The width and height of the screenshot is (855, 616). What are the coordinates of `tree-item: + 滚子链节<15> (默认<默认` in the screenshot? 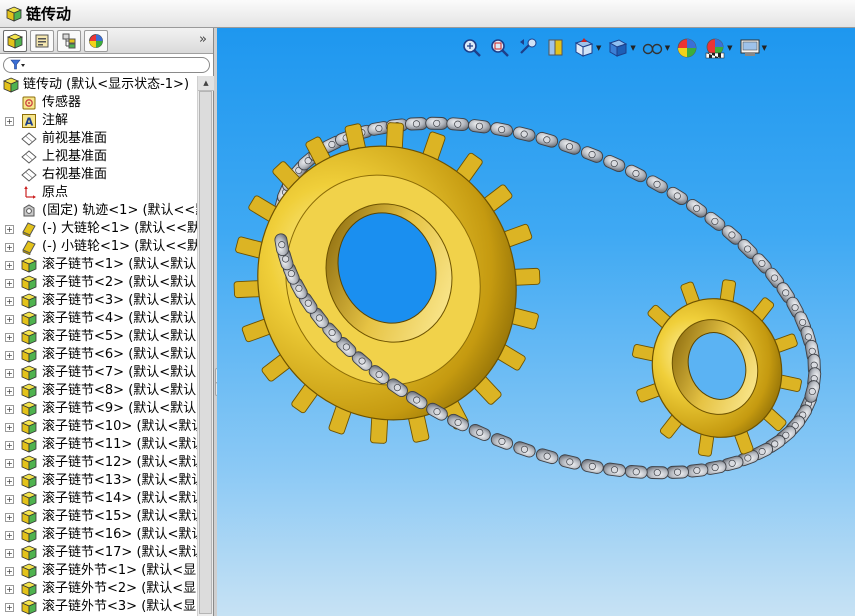 It's located at (98, 517).